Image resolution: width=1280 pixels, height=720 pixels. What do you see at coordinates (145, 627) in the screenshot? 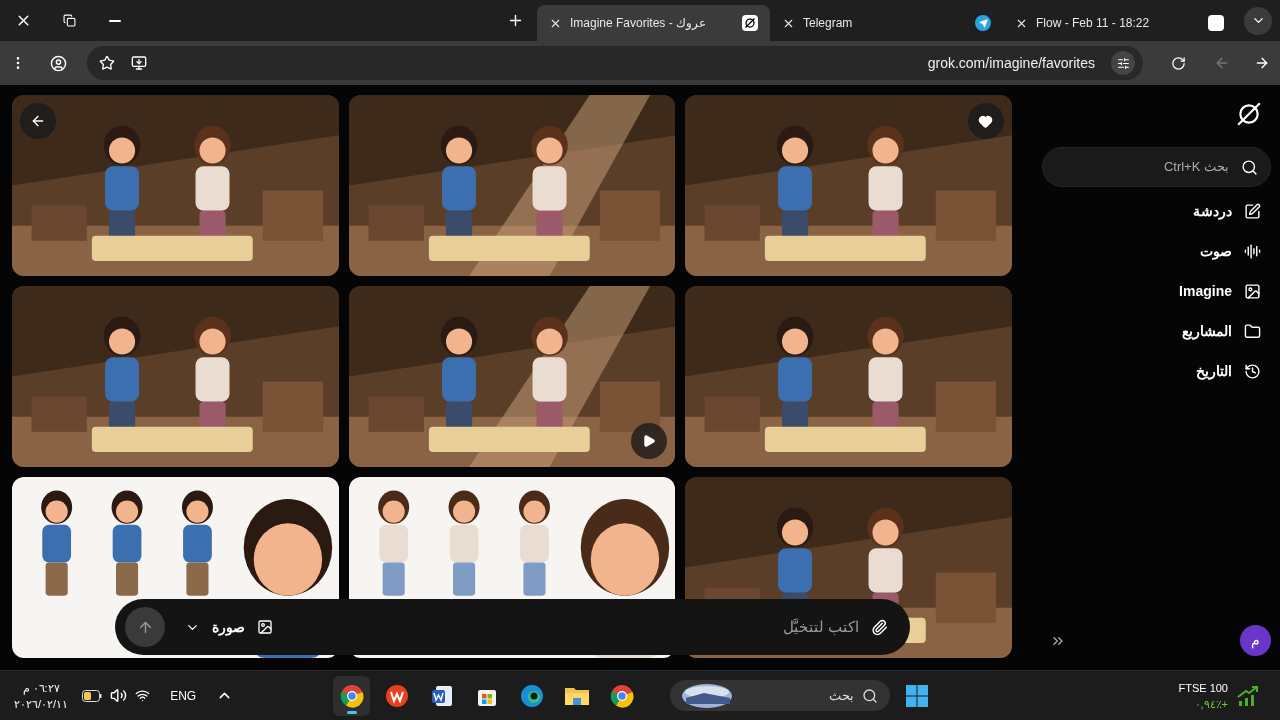
I see `send-button` at bounding box center [145, 627].